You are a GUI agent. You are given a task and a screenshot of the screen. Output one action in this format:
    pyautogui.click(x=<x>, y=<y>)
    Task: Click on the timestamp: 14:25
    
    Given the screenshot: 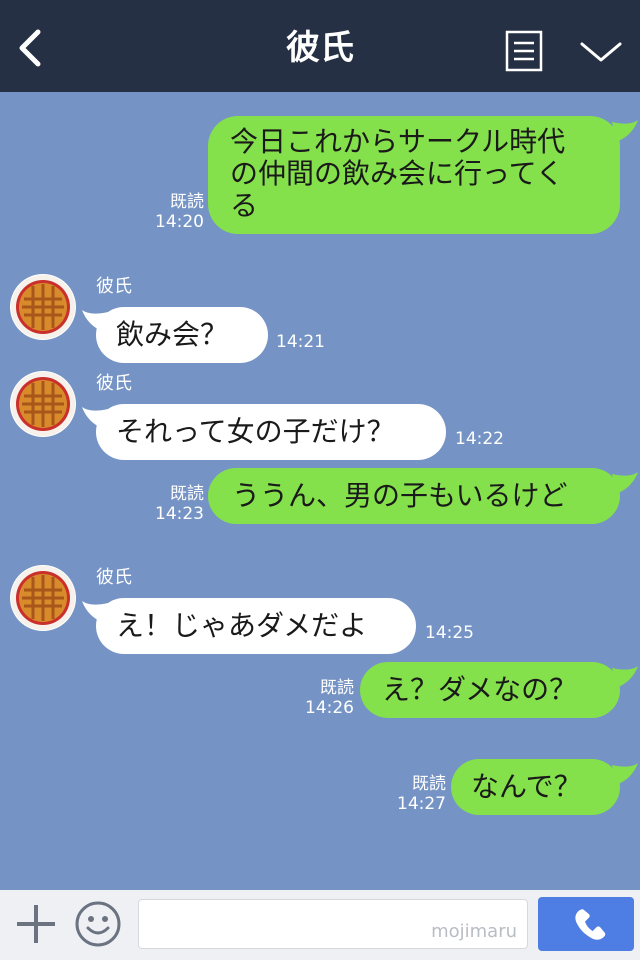 What is the action you would take?
    pyautogui.click(x=449, y=633)
    